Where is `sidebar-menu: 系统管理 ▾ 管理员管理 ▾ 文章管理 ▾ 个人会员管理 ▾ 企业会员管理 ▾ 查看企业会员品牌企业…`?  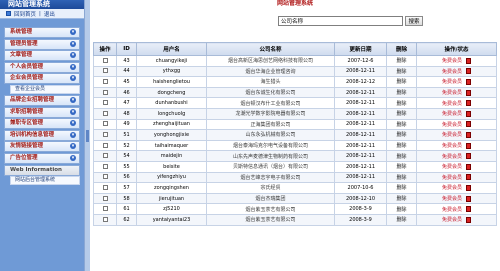
sidebar-menu: 系统管理 ▾ 管理员管理 ▾ 文章管理 ▾ 个人会员管理 ▾ 企业会员管理 ▾ 查看企业会员品牌企业… is located at coordinates (42, 106).